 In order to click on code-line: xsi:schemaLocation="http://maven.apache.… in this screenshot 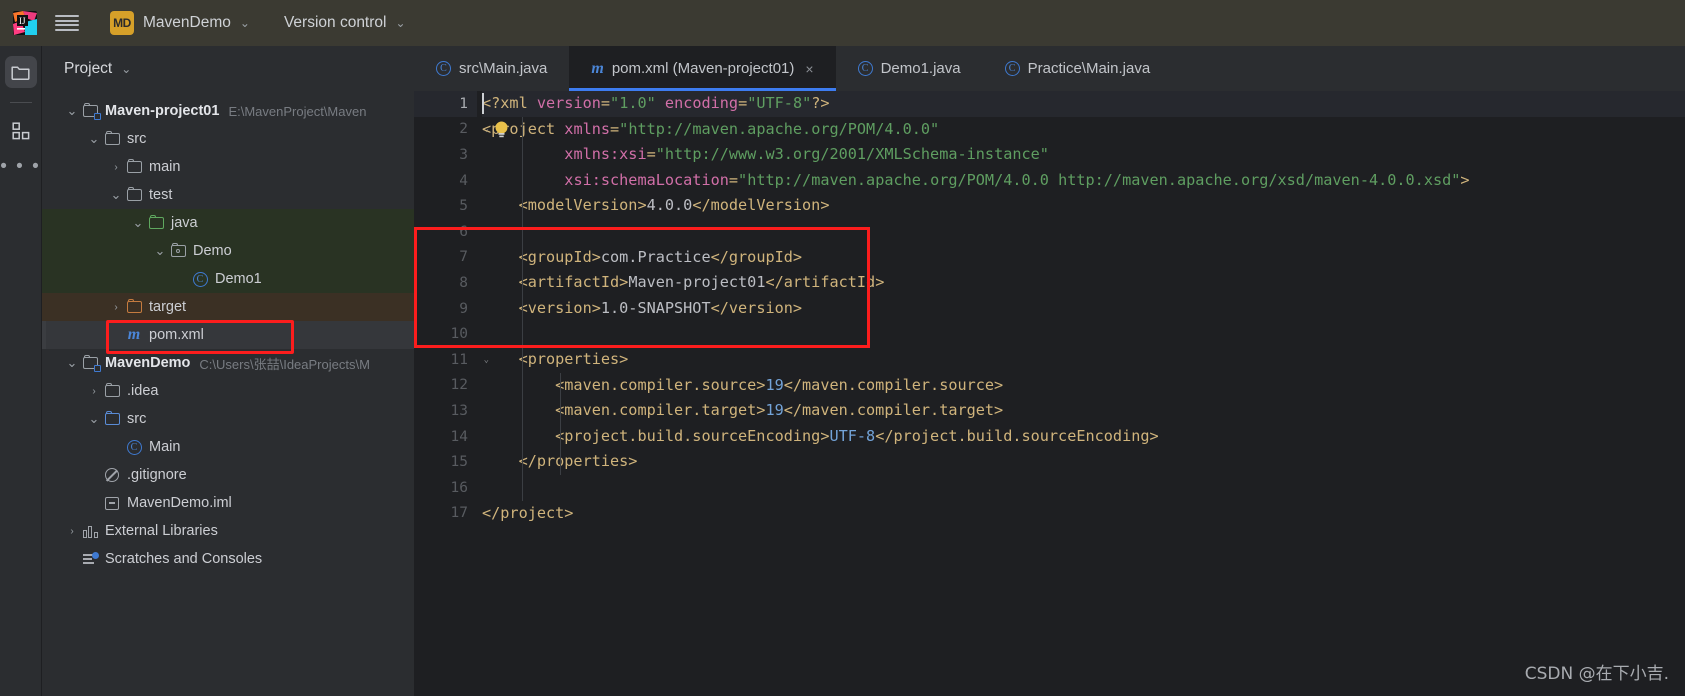, I will do `click(1083, 181)`.